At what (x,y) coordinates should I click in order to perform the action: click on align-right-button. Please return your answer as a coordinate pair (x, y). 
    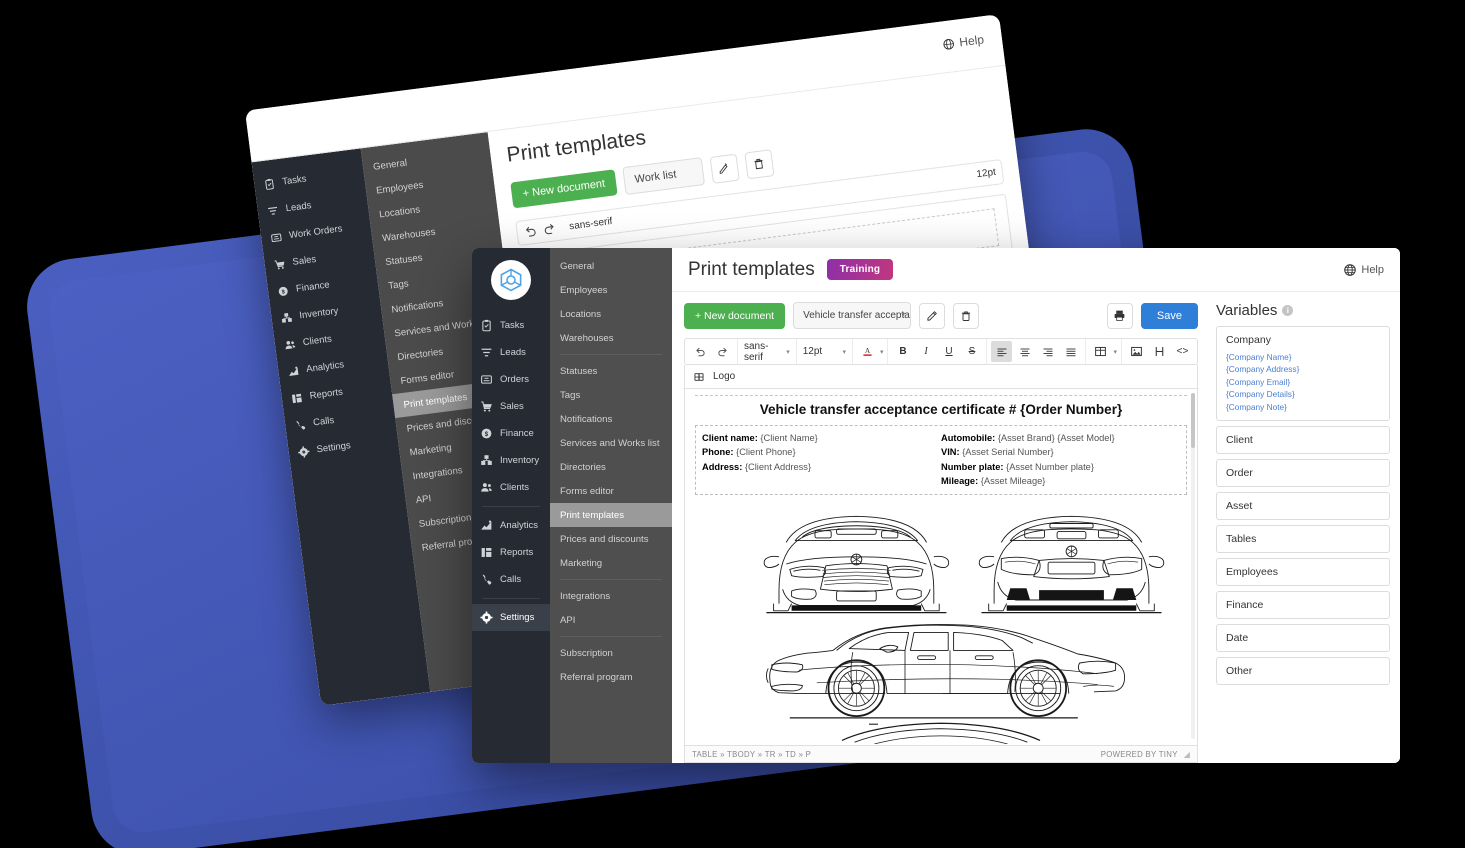
    Looking at the image, I should click on (1047, 351).